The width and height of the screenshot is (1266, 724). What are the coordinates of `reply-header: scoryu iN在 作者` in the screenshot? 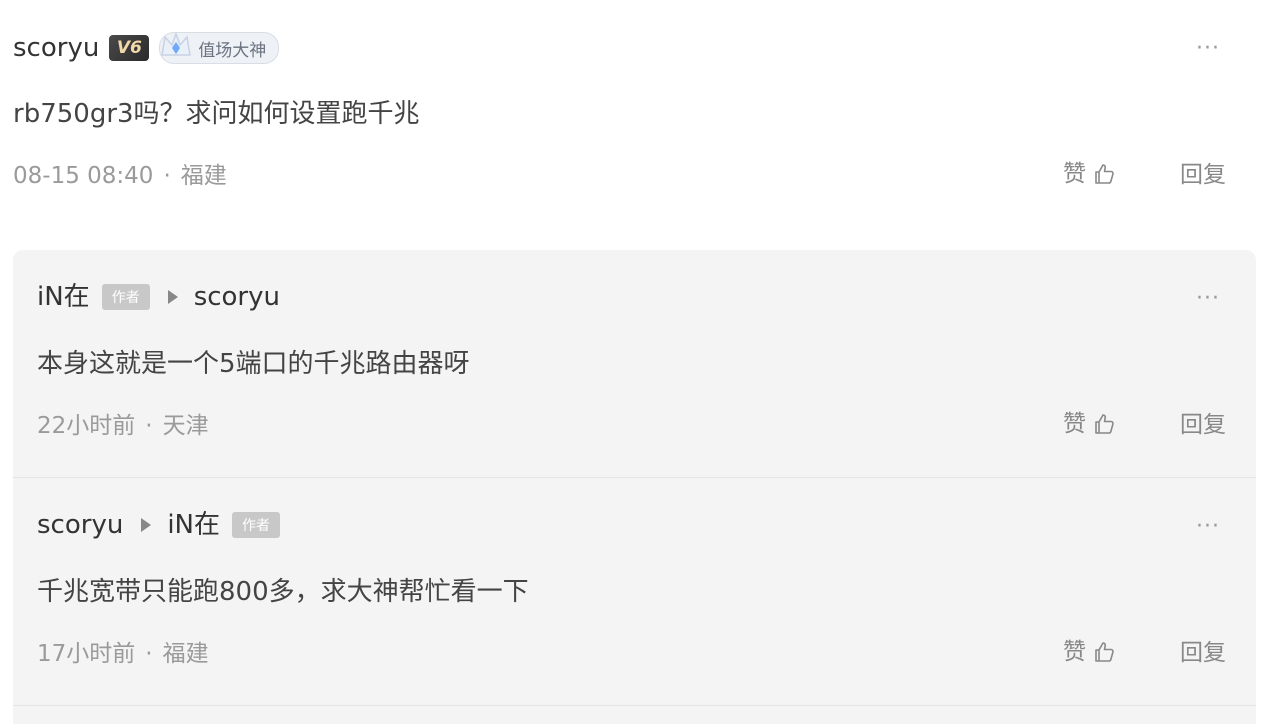 It's located at (158, 525).